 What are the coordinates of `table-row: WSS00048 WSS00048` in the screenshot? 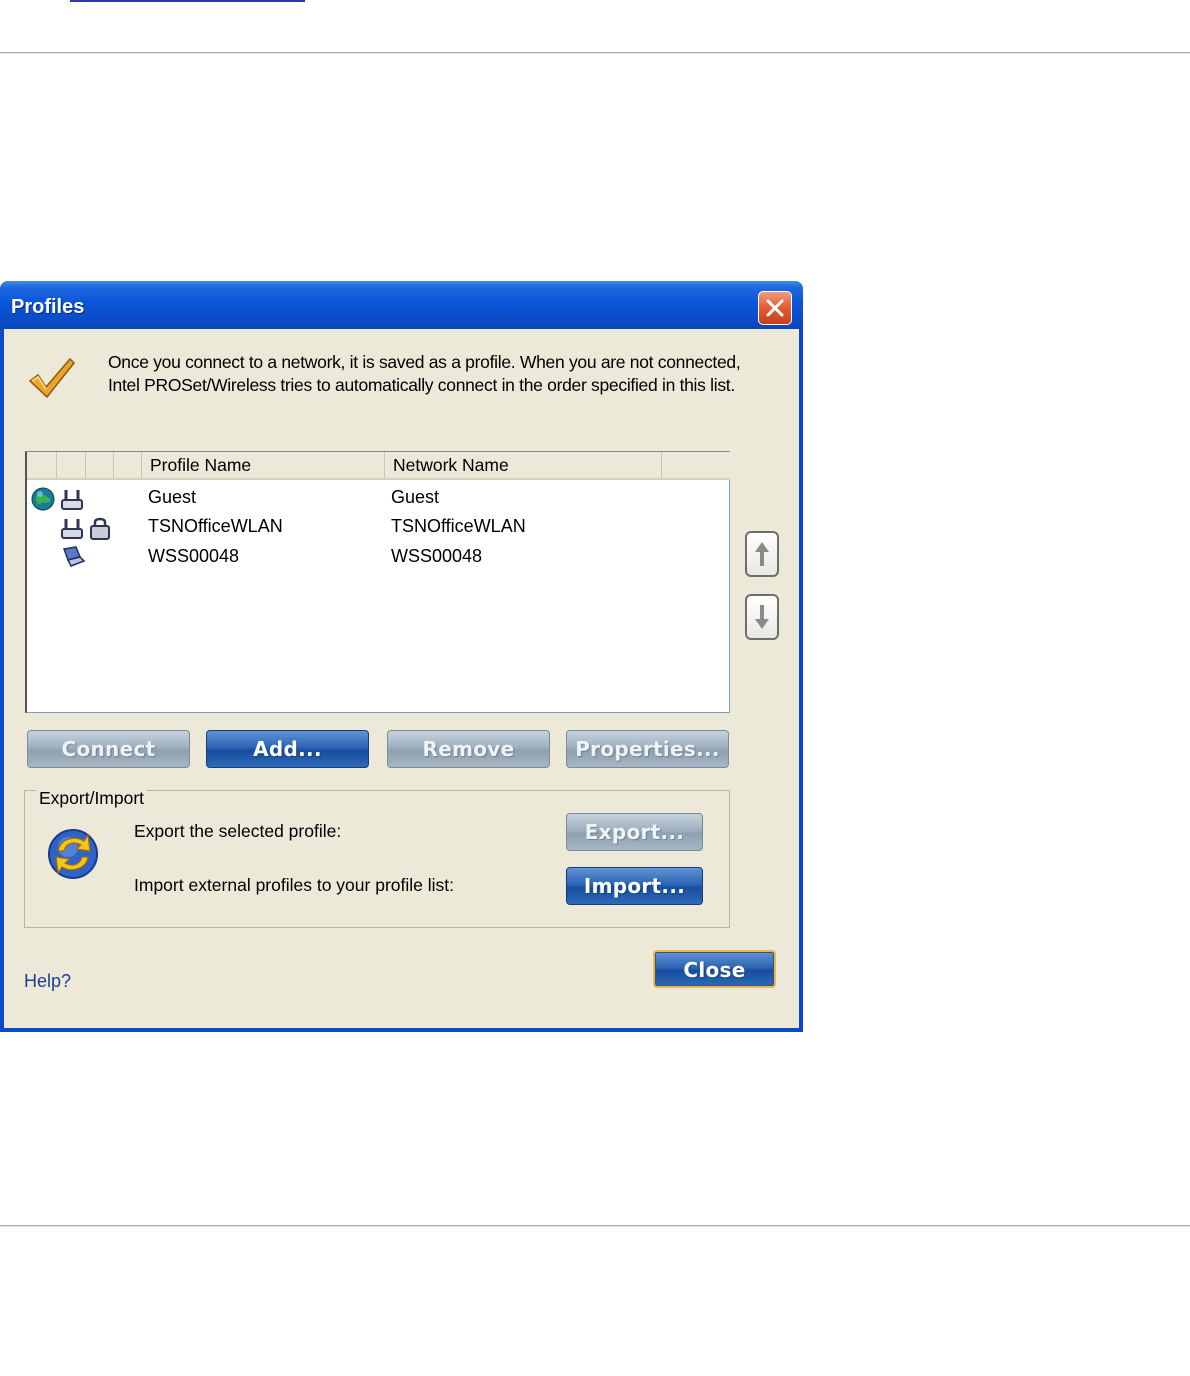 It's located at (378, 557).